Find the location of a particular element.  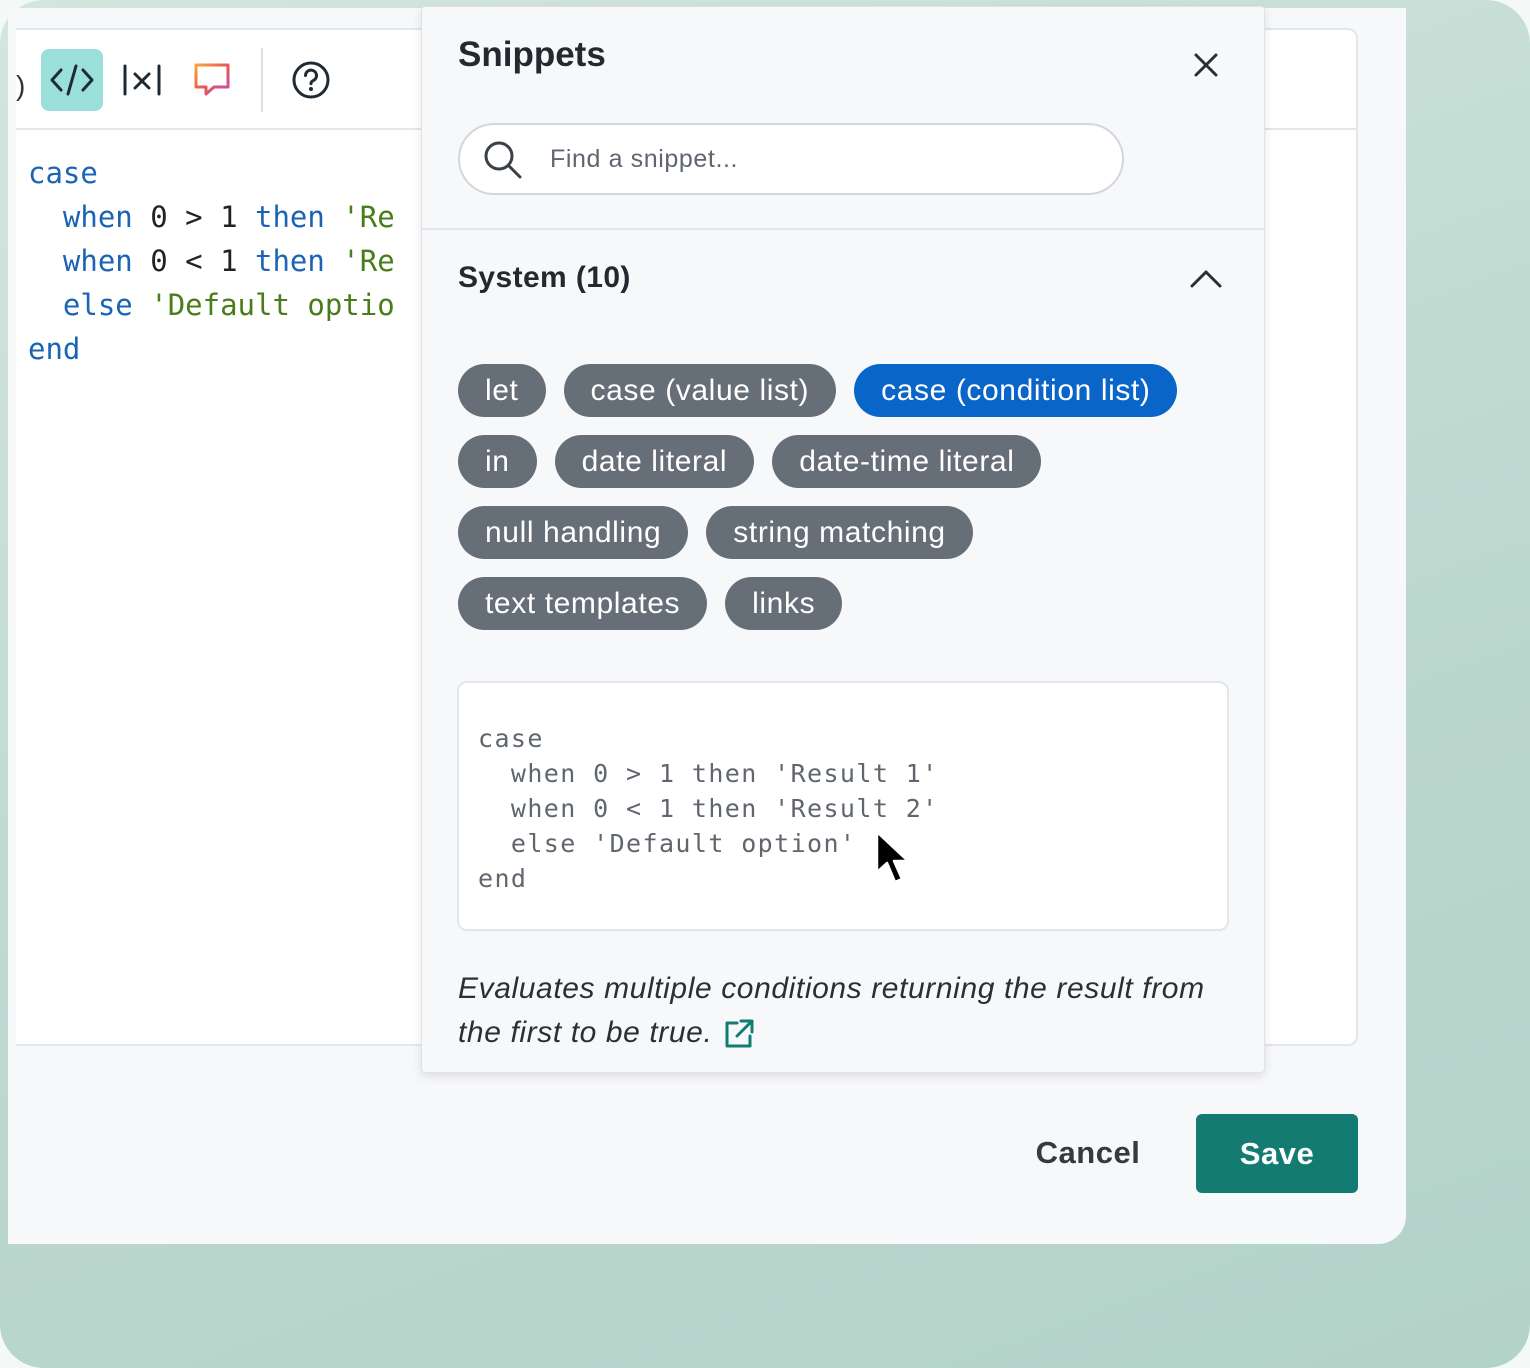

snippet-chip: let is located at coordinates (502, 390).